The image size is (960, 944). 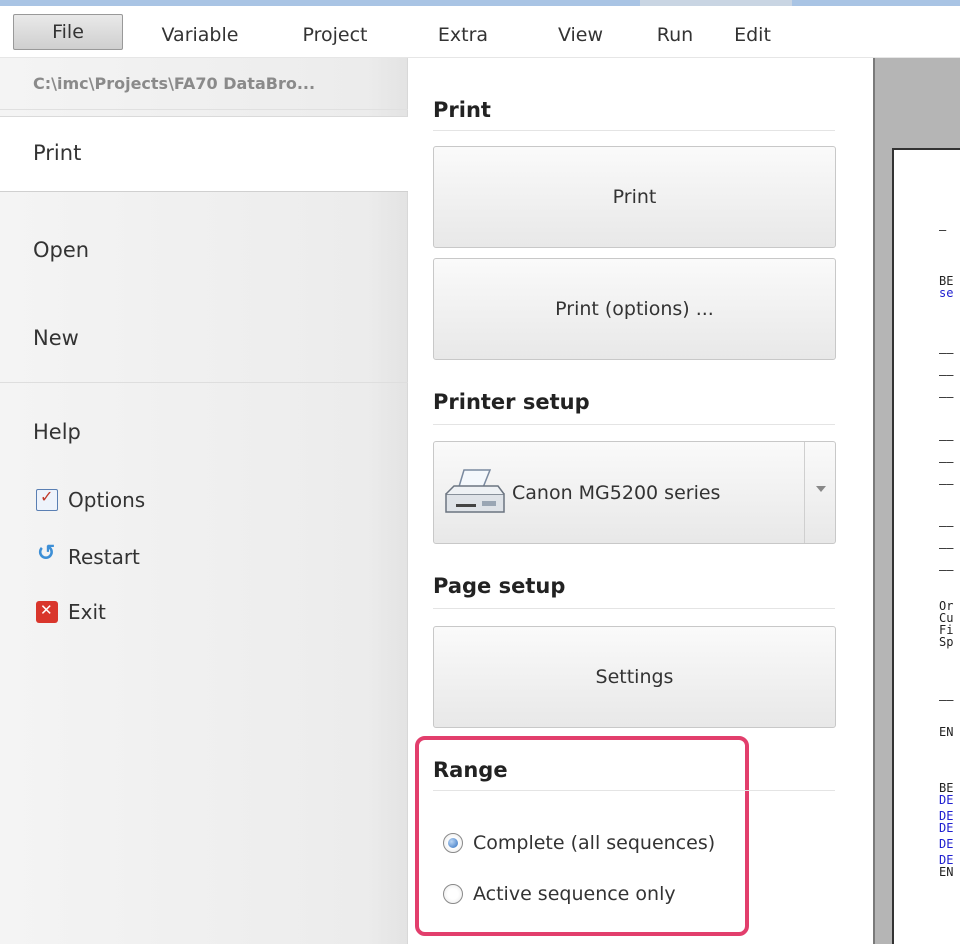 I want to click on range-option-active: Active sequence only, so click(x=559, y=894).